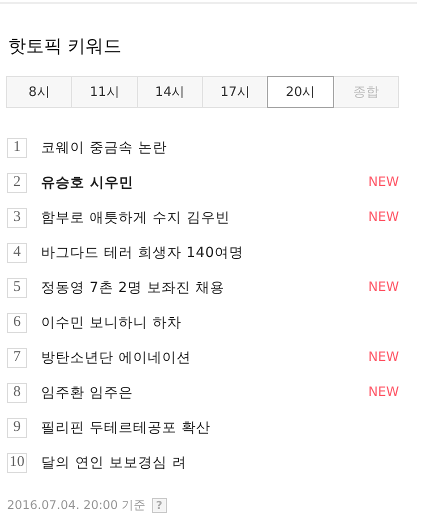 This screenshot has height=528, width=426. What do you see at coordinates (17, 392) in the screenshot?
I see `rank-number: 8` at bounding box center [17, 392].